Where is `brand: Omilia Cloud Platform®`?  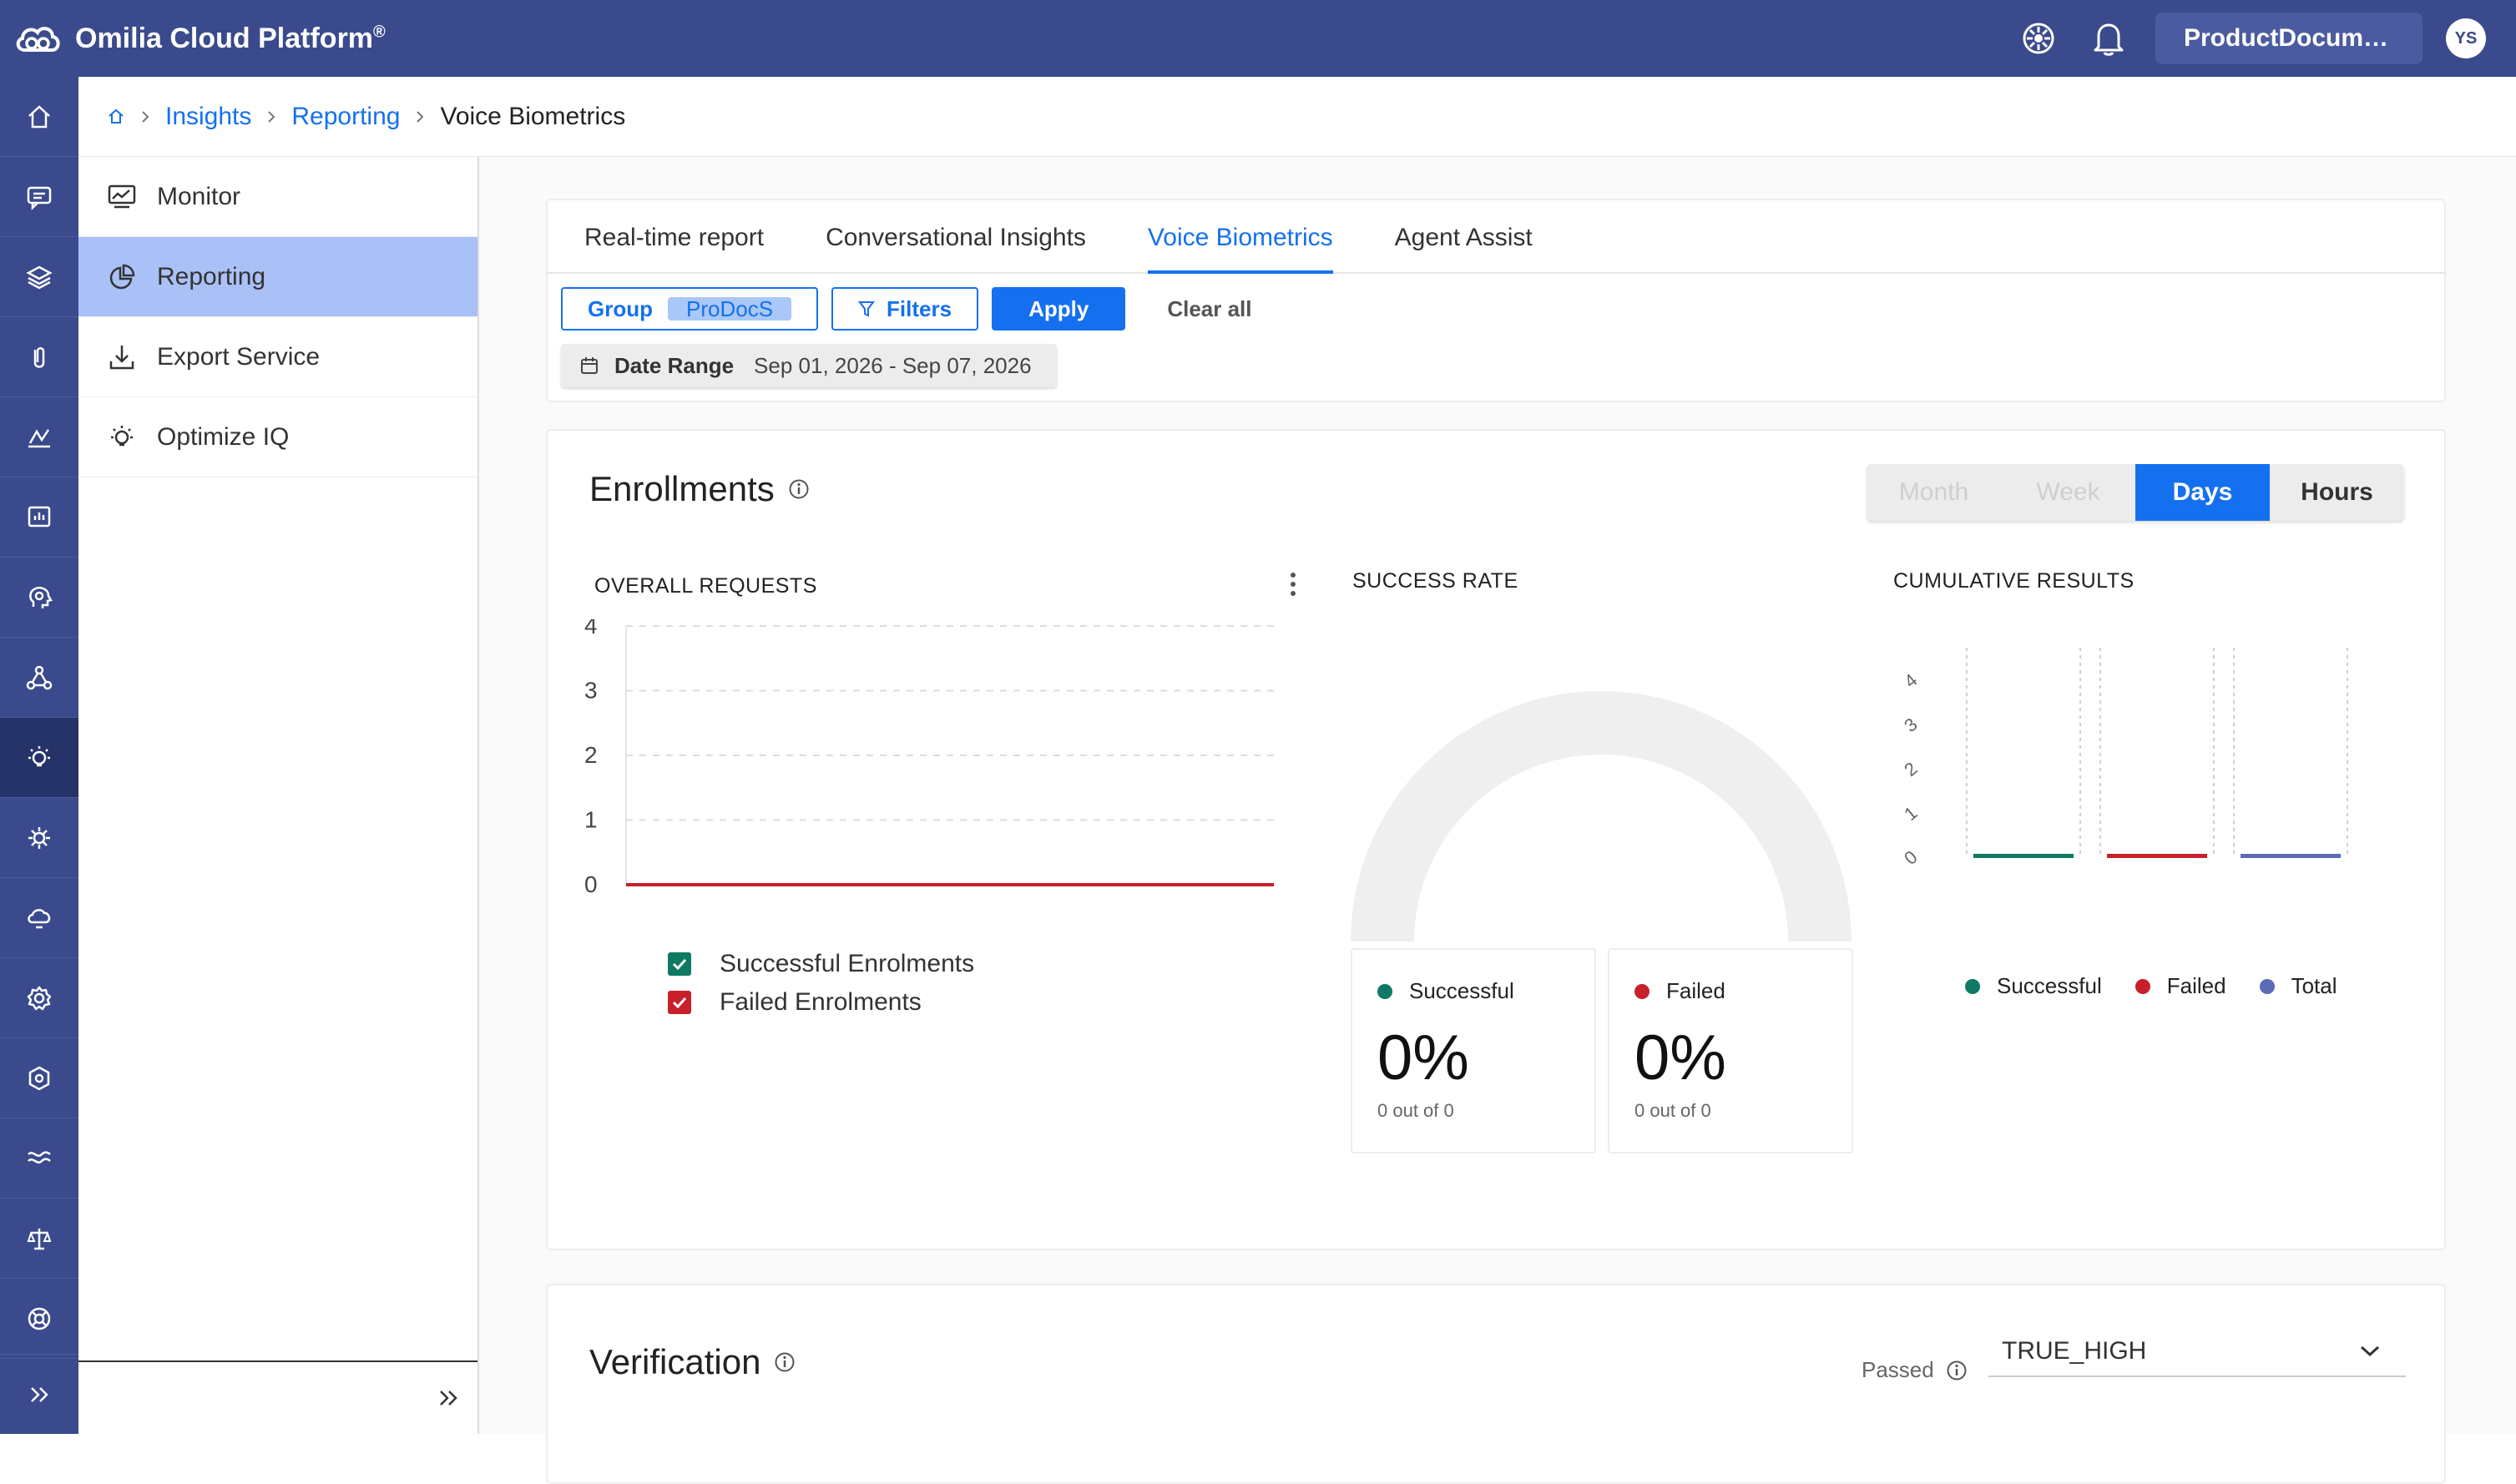
brand: Omilia Cloud Platform® is located at coordinates (199, 38).